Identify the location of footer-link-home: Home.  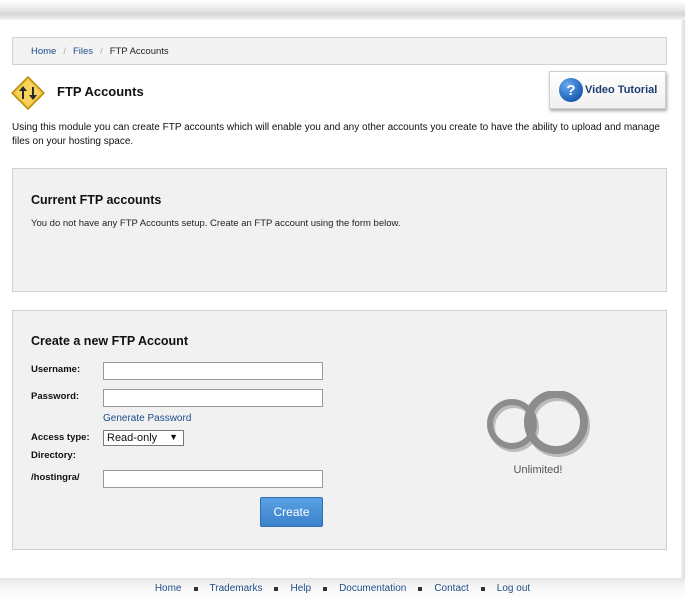
(168, 588).